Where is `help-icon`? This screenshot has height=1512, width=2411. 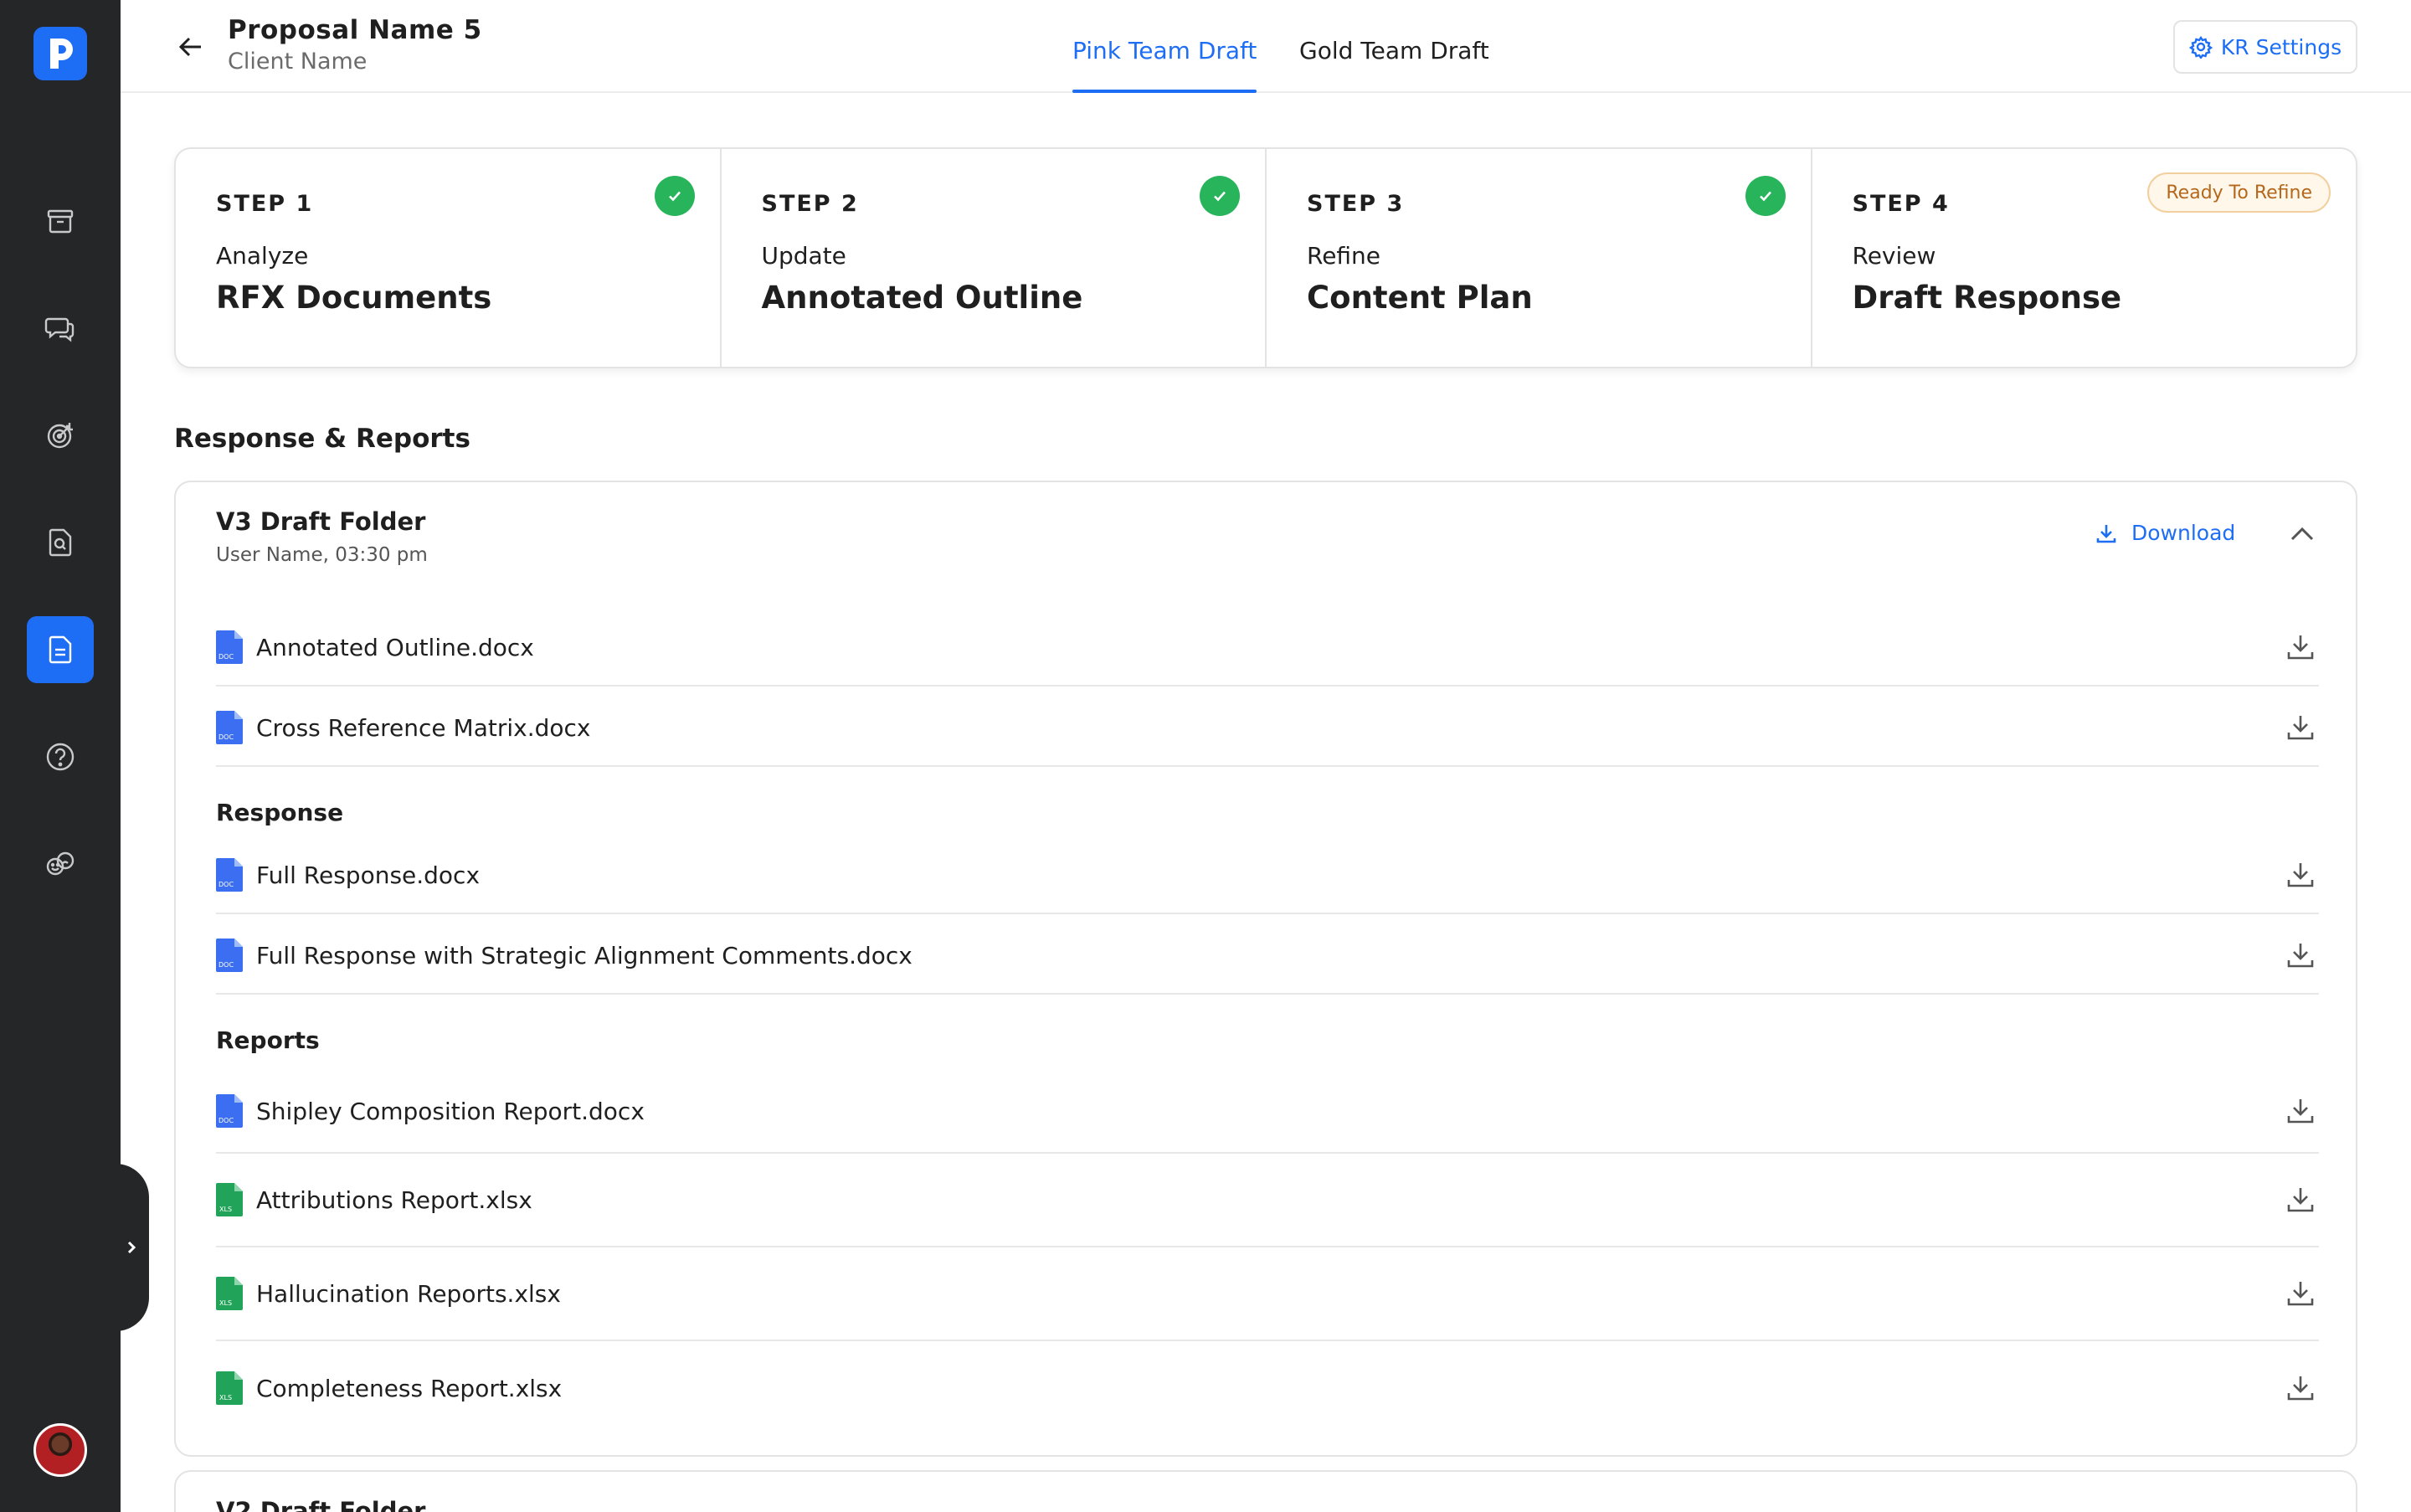 help-icon is located at coordinates (60, 757).